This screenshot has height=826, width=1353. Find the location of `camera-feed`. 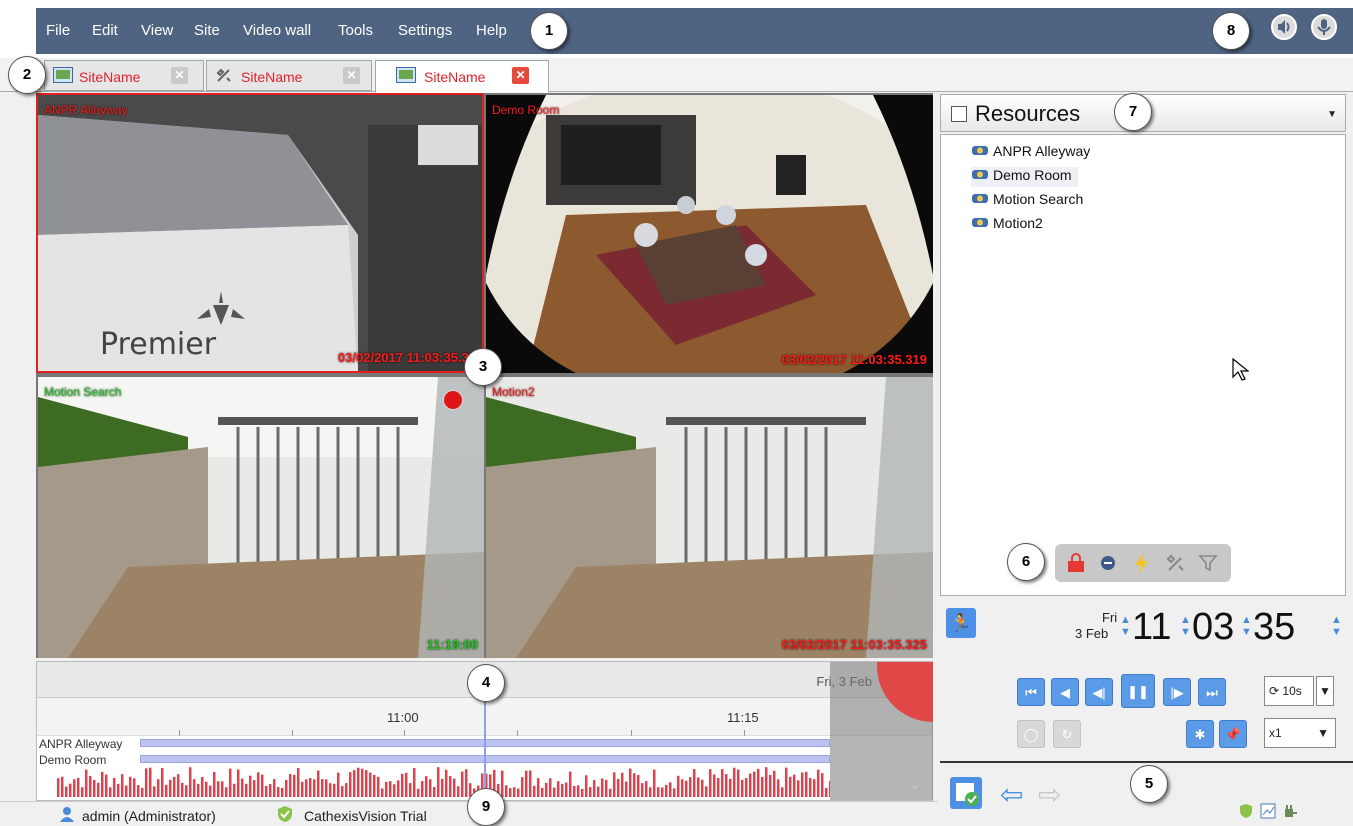

camera-feed is located at coordinates (709, 234).